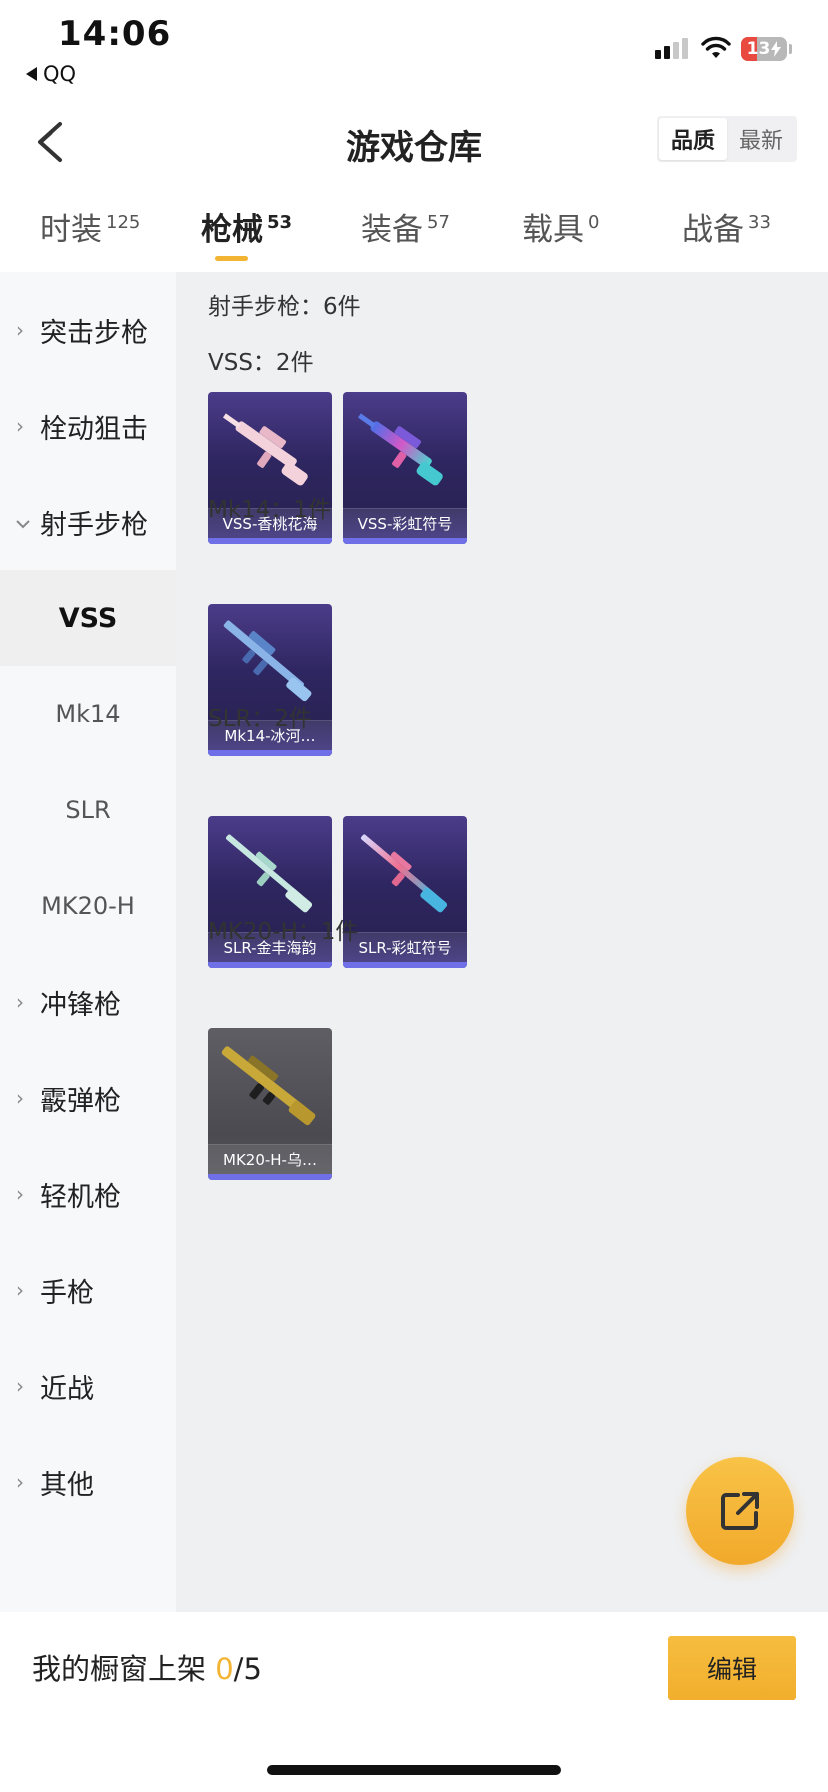 This screenshot has width=828, height=1792. What do you see at coordinates (438, 222) in the screenshot?
I see `tab-count: 57` at bounding box center [438, 222].